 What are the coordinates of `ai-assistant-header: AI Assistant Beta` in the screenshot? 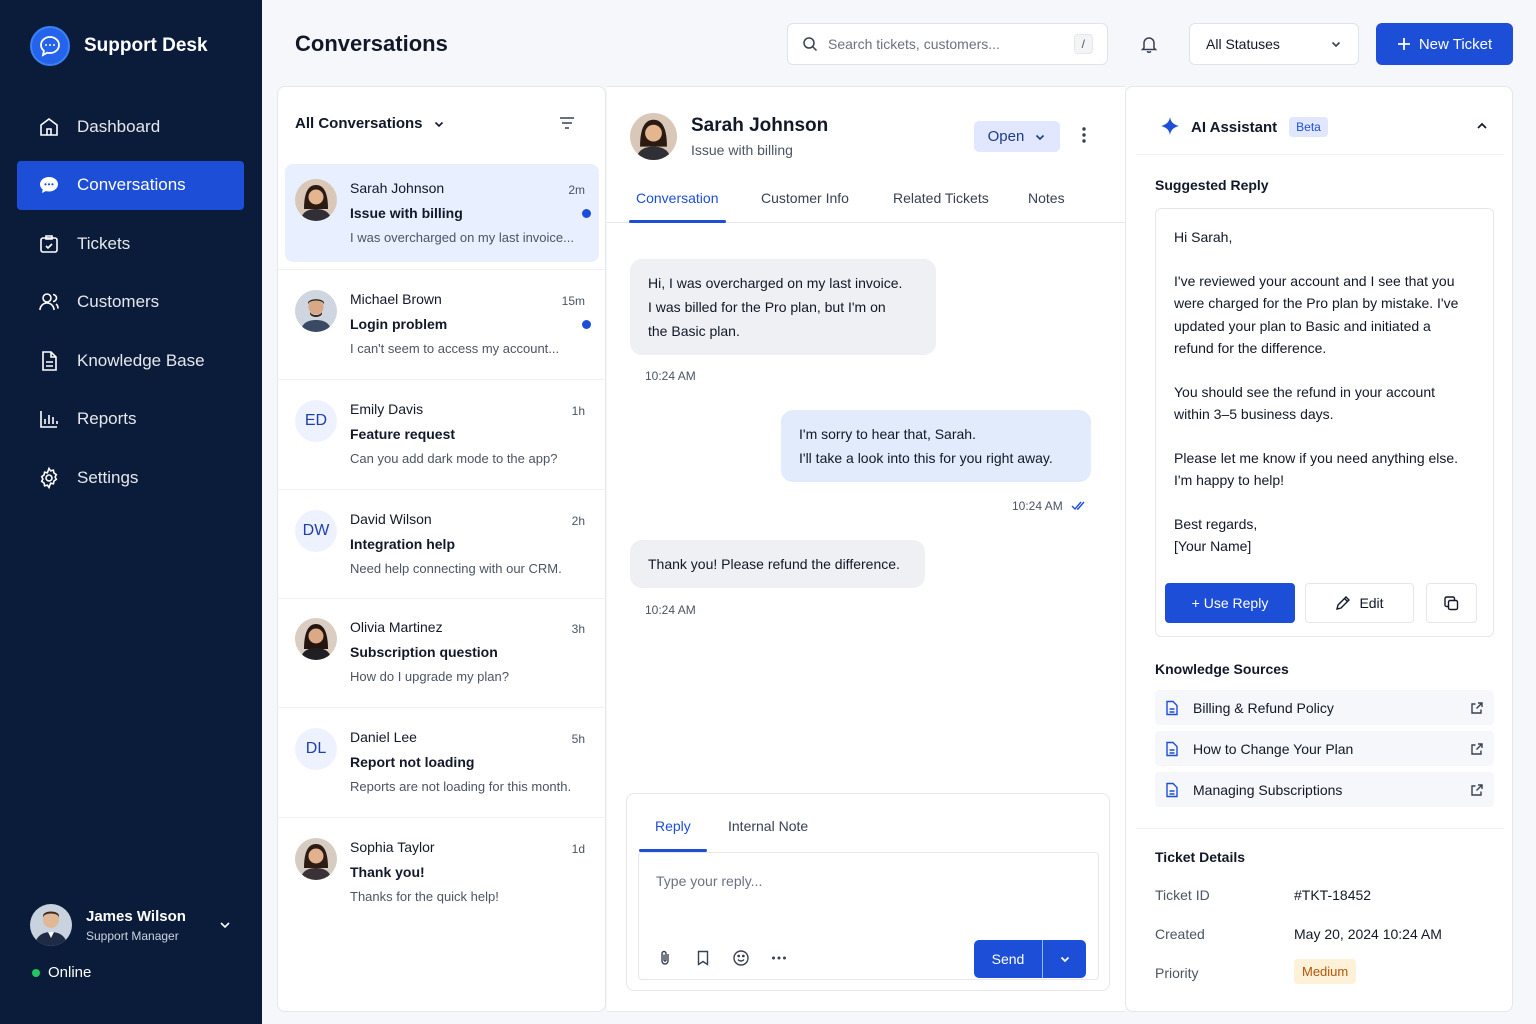 It's located at (1243, 127).